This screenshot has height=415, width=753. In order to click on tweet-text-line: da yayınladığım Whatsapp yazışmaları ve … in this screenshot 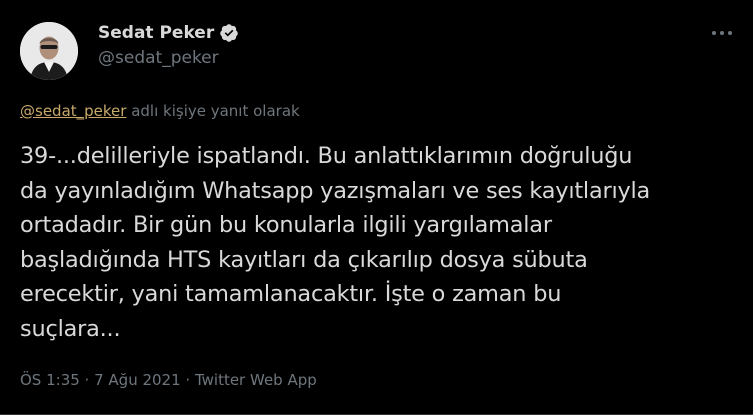, I will do `click(335, 190)`.